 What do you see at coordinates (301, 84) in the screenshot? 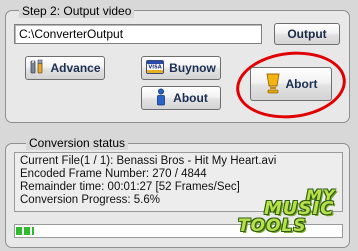
I see `abort-button-label: Abort` at bounding box center [301, 84].